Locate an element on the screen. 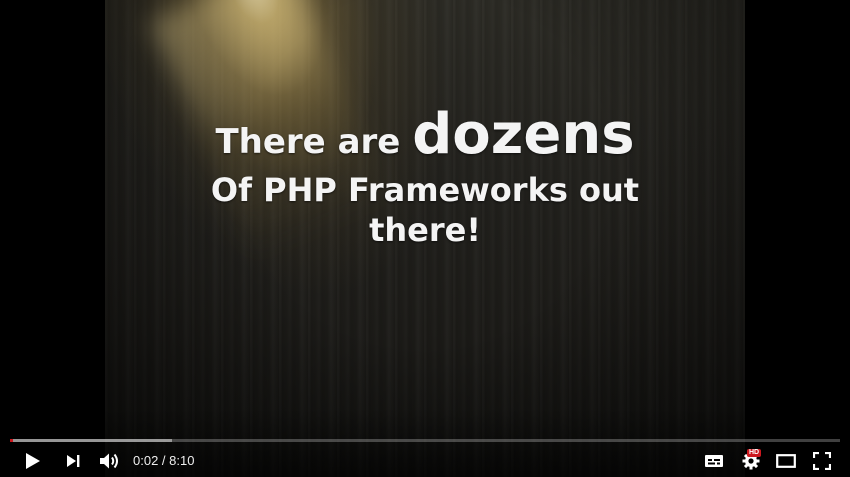 The width and height of the screenshot is (850, 477). current-time: 0:02 is located at coordinates (146, 460).